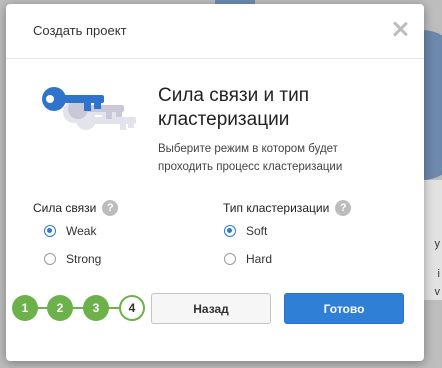  What do you see at coordinates (132, 308) in the screenshot?
I see `step-4-current: 4` at bounding box center [132, 308].